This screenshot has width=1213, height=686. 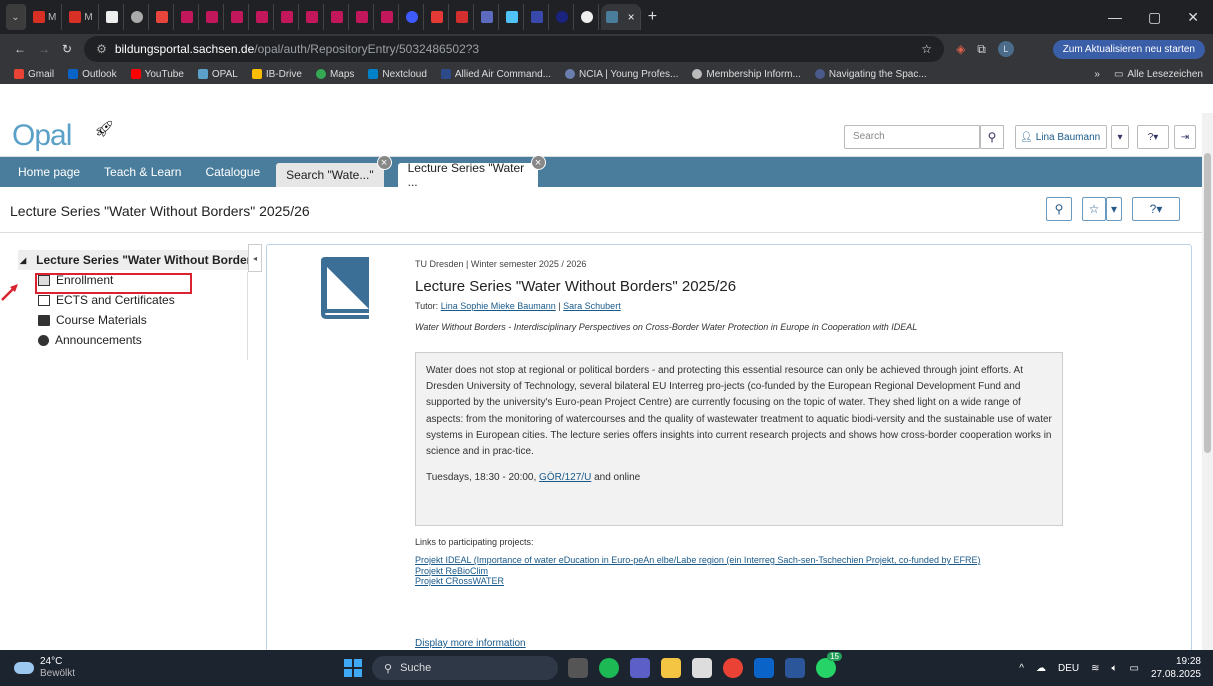 What do you see at coordinates (397, 74) in the screenshot?
I see `bookmark-nextcloud: Nextcloud` at bounding box center [397, 74].